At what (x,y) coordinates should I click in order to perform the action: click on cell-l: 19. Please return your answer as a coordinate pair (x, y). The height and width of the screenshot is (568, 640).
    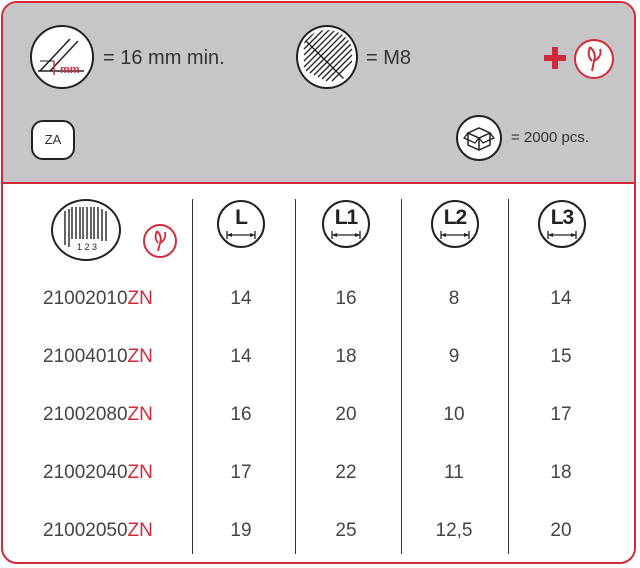
    Looking at the image, I should click on (241, 530).